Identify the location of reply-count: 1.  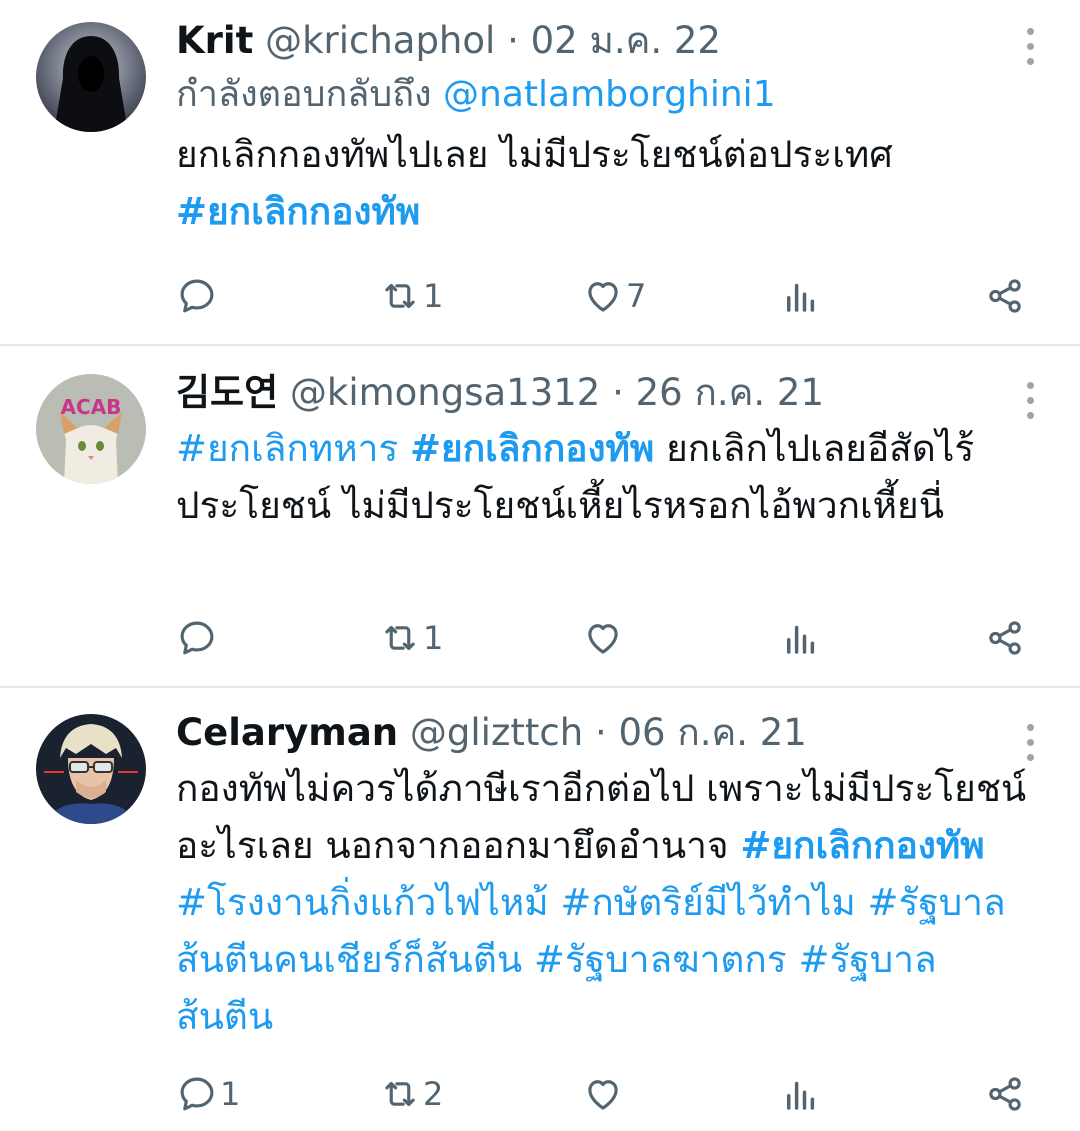
(230, 1094).